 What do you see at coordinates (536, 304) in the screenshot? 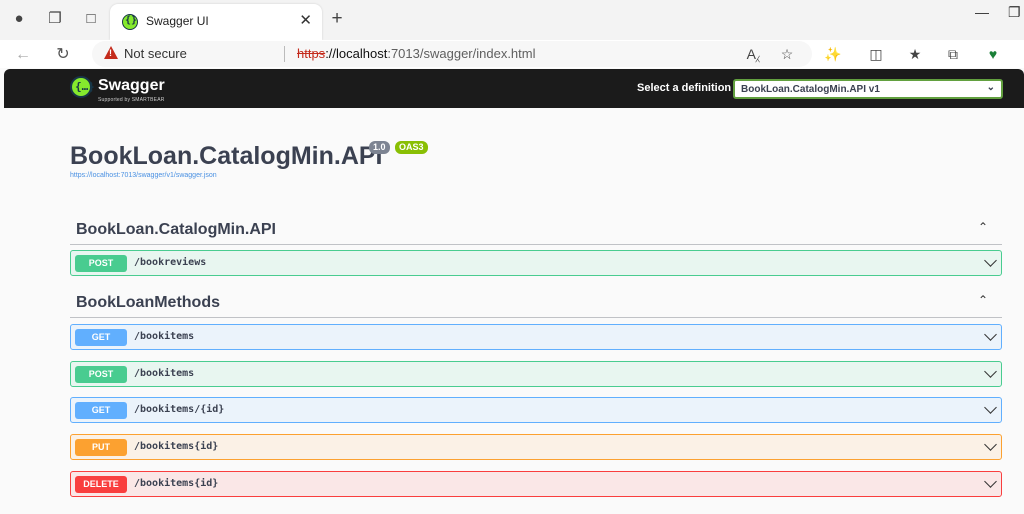
I see `tag-section-header: BookLoanMethods ⌃` at bounding box center [536, 304].